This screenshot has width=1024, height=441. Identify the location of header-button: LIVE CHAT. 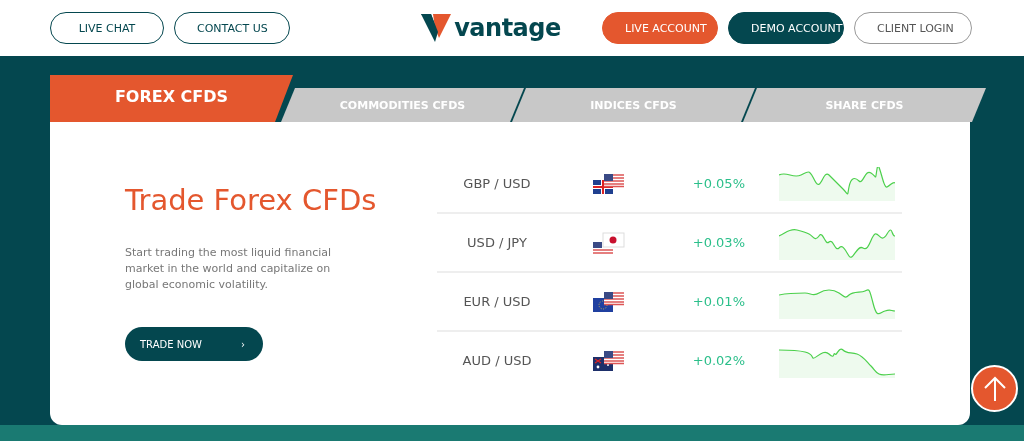
(107, 28).